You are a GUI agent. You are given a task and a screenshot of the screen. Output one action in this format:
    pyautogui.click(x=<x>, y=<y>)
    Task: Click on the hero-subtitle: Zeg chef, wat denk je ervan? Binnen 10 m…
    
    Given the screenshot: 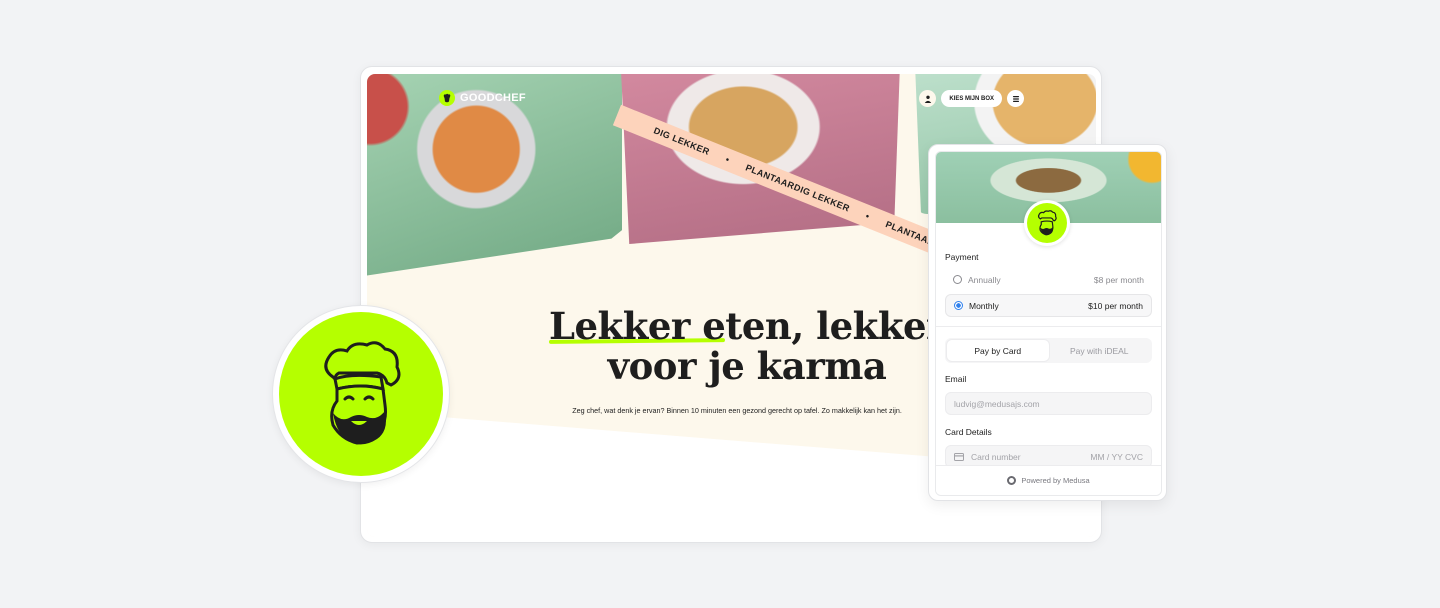 What is the action you would take?
    pyautogui.click(x=737, y=410)
    